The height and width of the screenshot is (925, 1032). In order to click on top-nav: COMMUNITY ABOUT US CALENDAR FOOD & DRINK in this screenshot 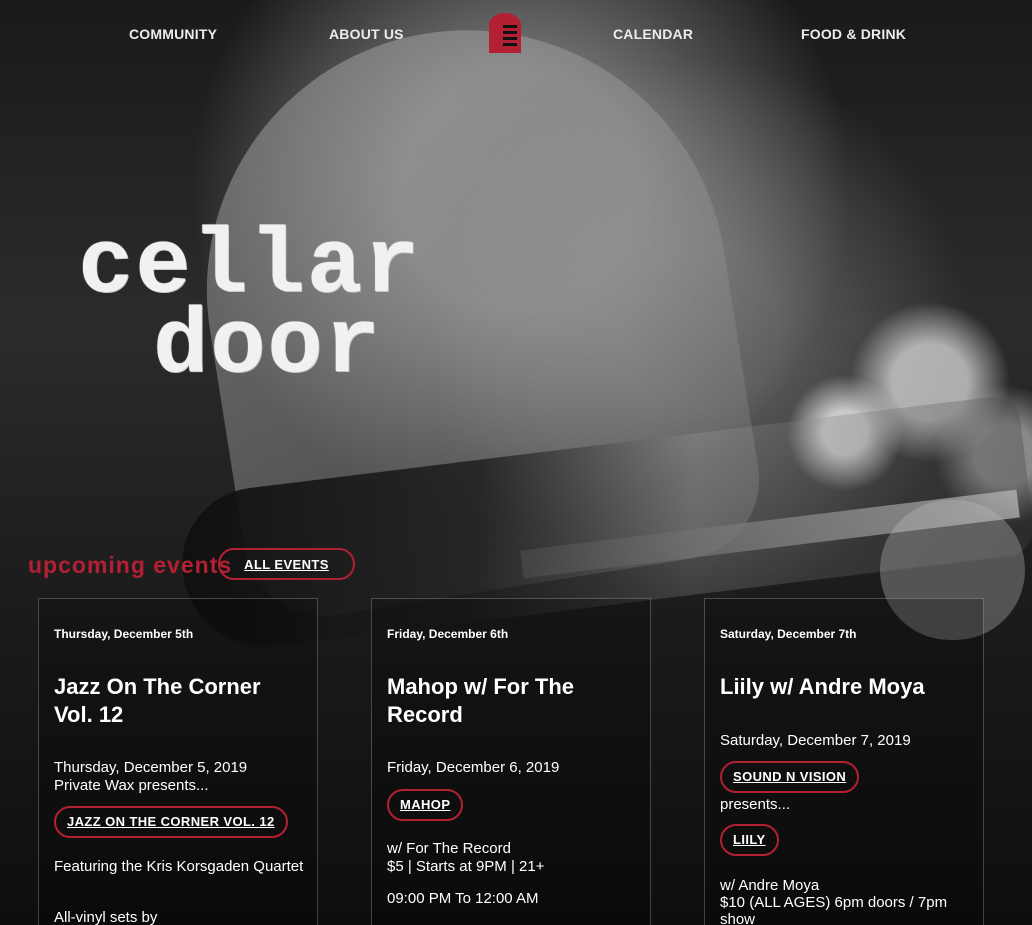, I will do `click(516, 37)`.